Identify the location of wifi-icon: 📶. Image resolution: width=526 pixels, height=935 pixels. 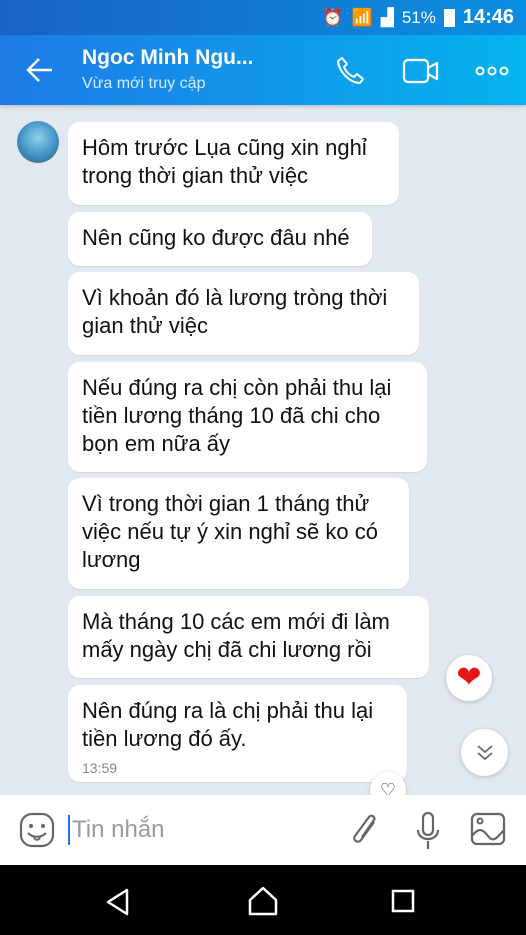
(362, 17).